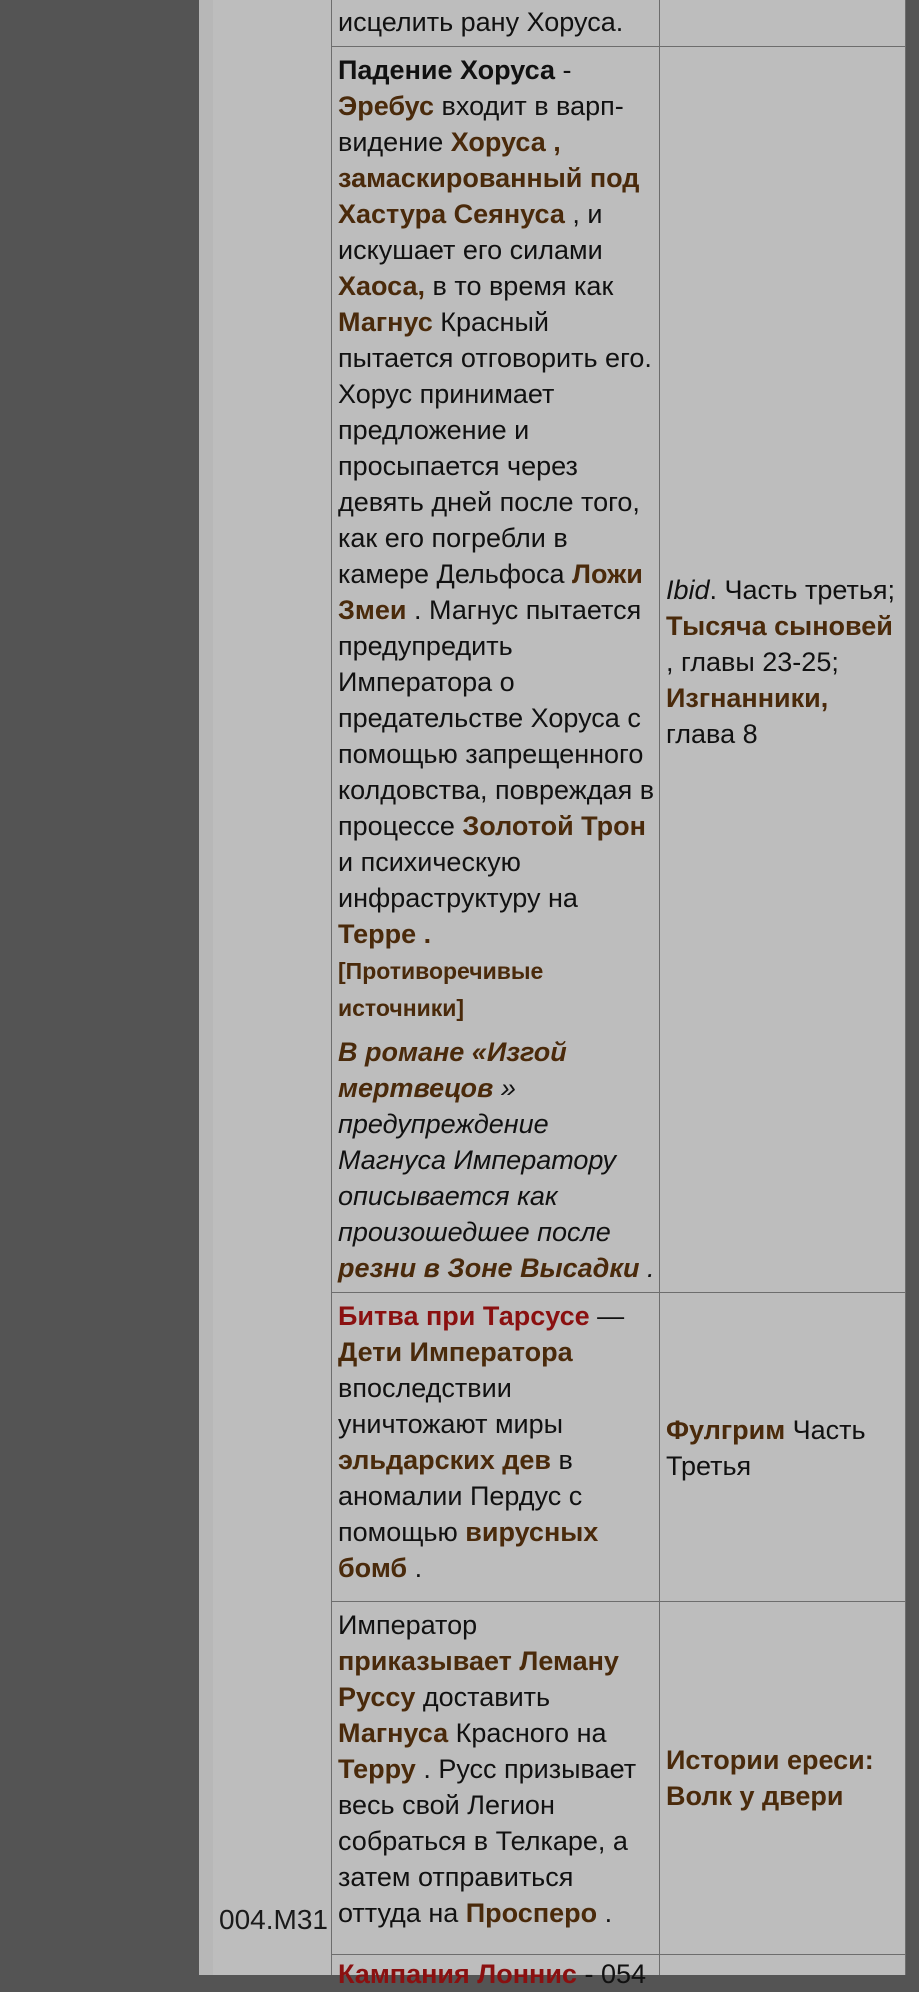  Describe the element at coordinates (712, 734) in the screenshot. I see `source-text: глава 8` at that location.